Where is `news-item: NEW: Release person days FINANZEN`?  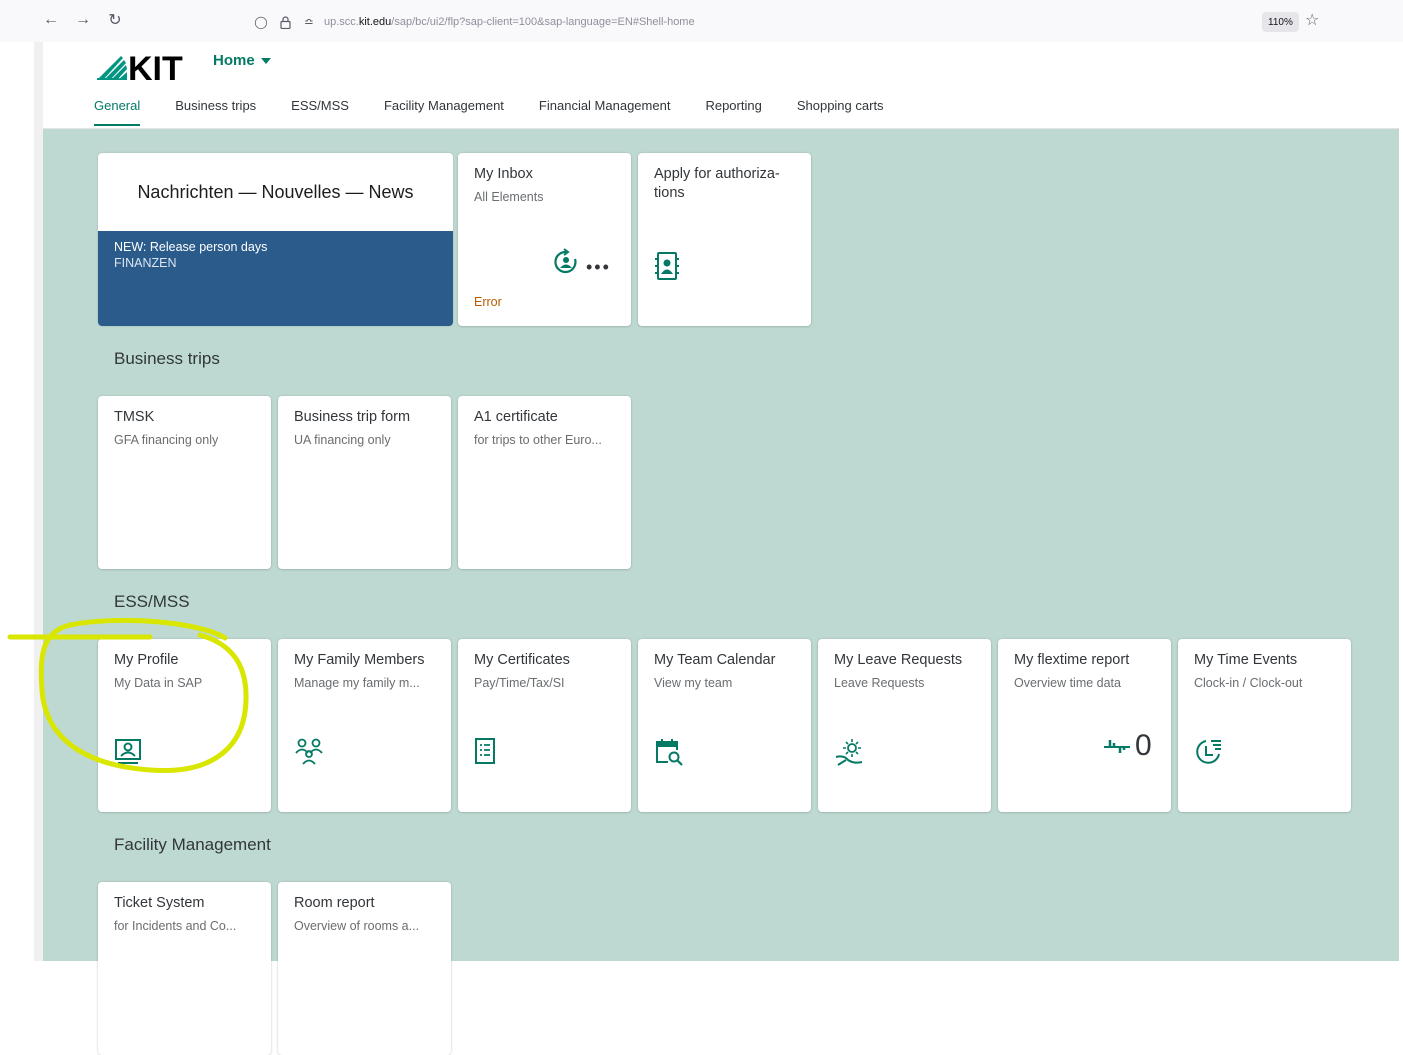 news-item: NEW: Release person days FINANZEN is located at coordinates (275, 278).